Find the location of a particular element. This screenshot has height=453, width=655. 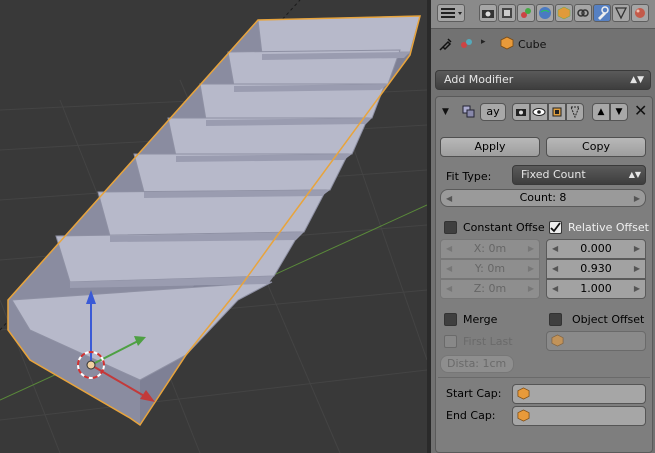

first-last-checkbox is located at coordinates (450, 341).